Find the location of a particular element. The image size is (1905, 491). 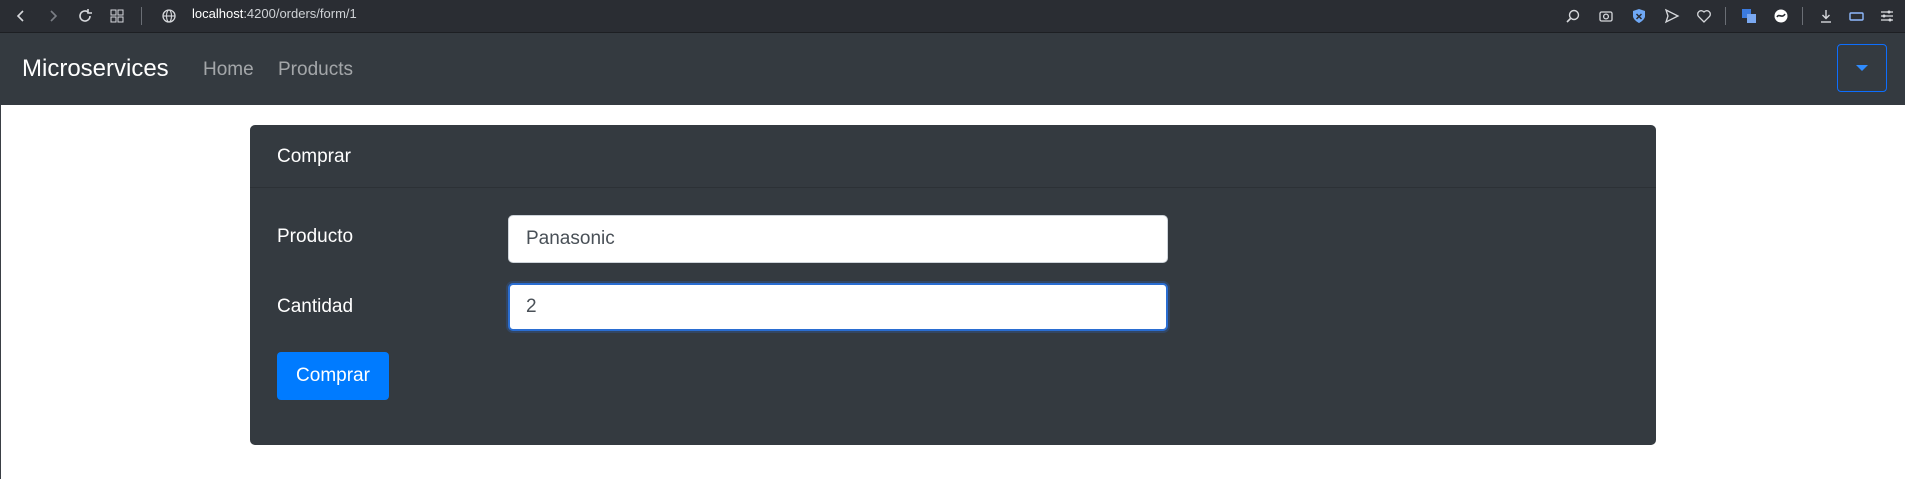

settings-sliders-icon is located at coordinates (1887, 16).